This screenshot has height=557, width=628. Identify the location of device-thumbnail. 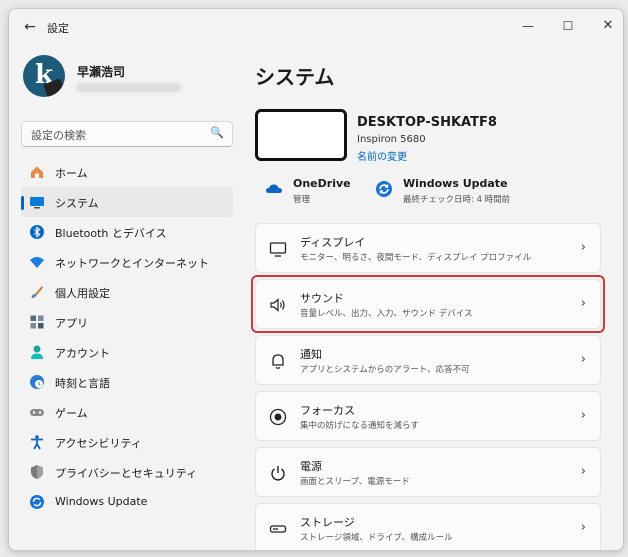
(301, 135).